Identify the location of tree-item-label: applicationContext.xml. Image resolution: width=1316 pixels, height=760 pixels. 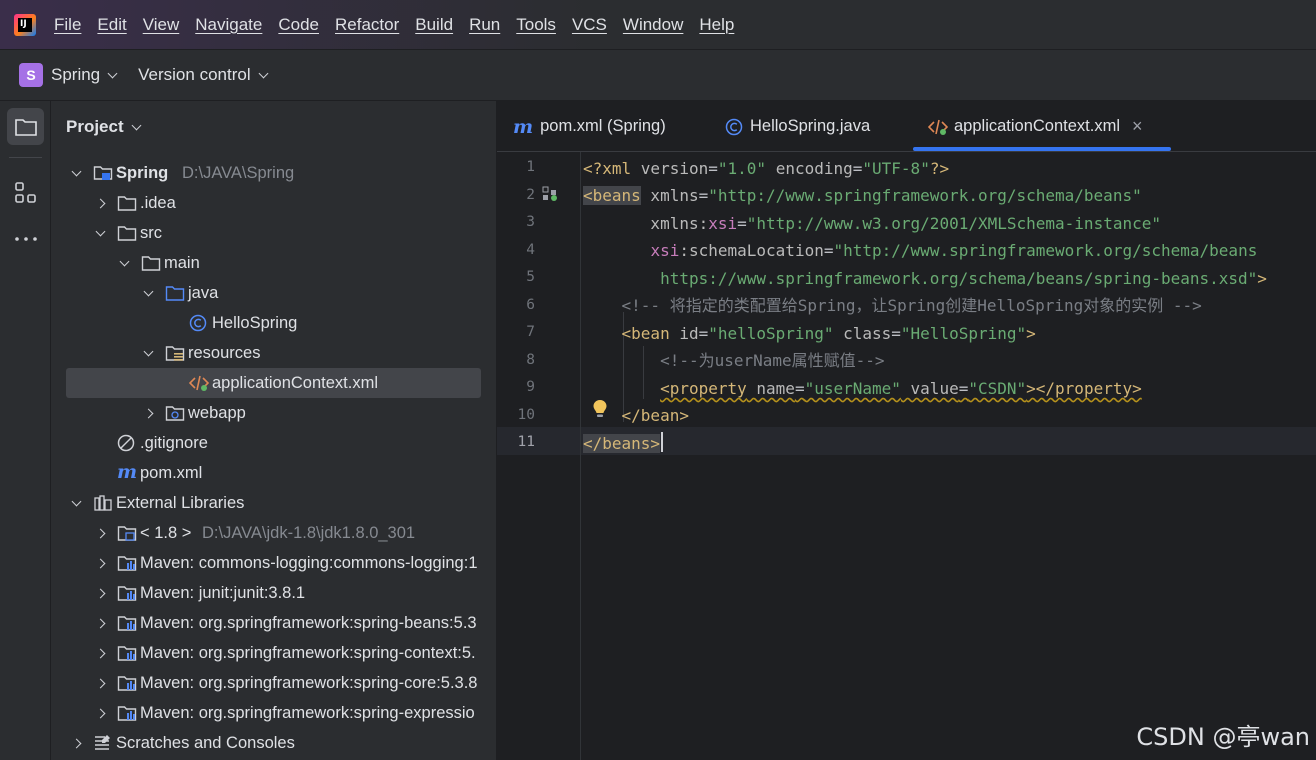
(295, 382).